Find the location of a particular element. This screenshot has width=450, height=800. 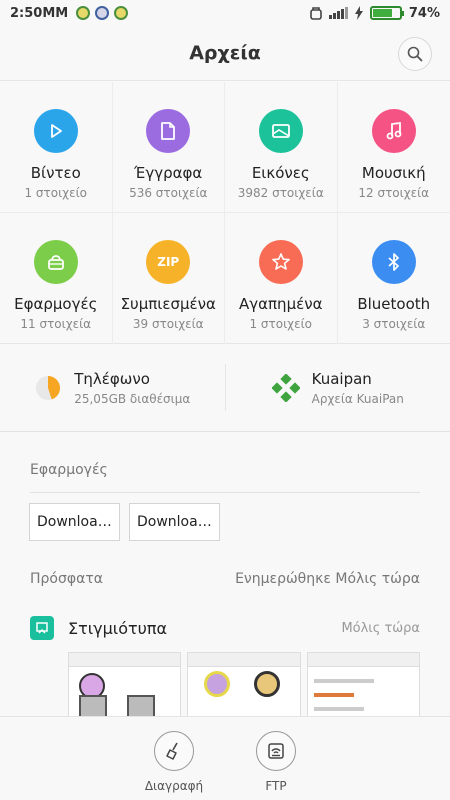

storage-subtitle: 25,05GB διαθέσιμα is located at coordinates (132, 398).